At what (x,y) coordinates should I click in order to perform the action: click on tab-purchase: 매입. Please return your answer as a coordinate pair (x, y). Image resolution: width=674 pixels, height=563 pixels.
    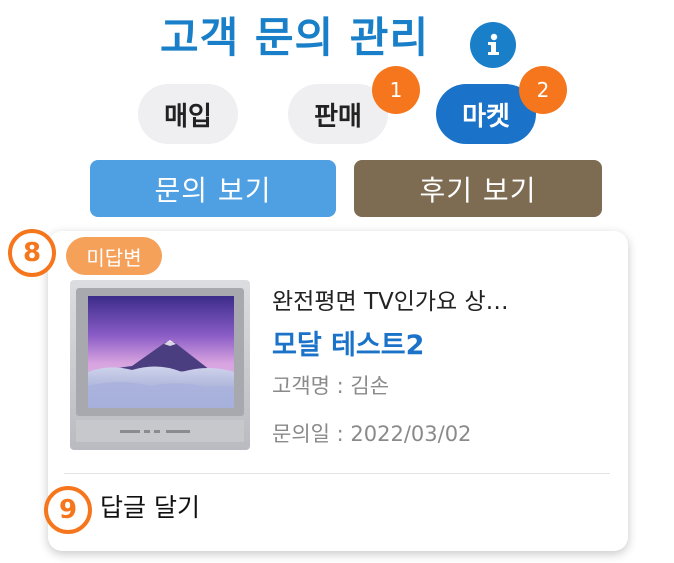
    Looking at the image, I should click on (188, 114).